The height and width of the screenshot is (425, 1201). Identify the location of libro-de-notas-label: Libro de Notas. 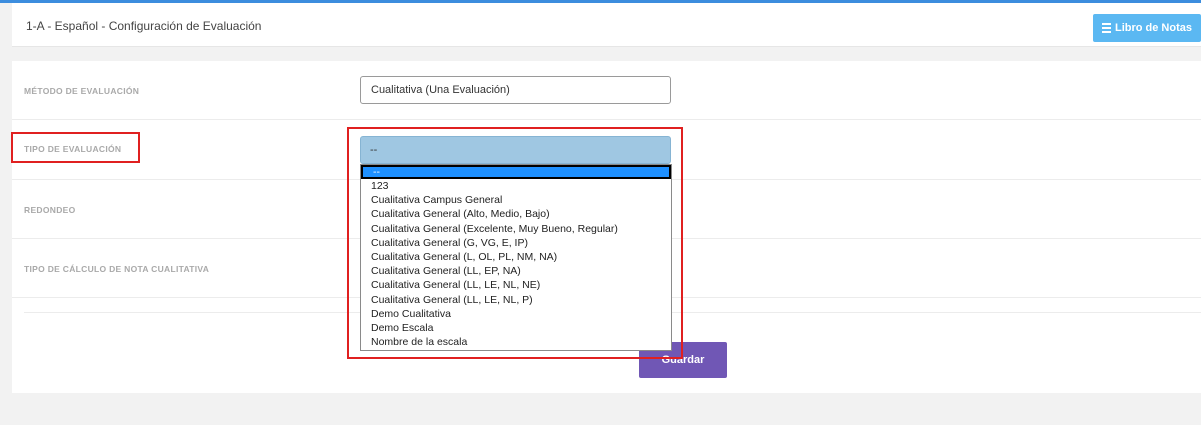
(1153, 28).